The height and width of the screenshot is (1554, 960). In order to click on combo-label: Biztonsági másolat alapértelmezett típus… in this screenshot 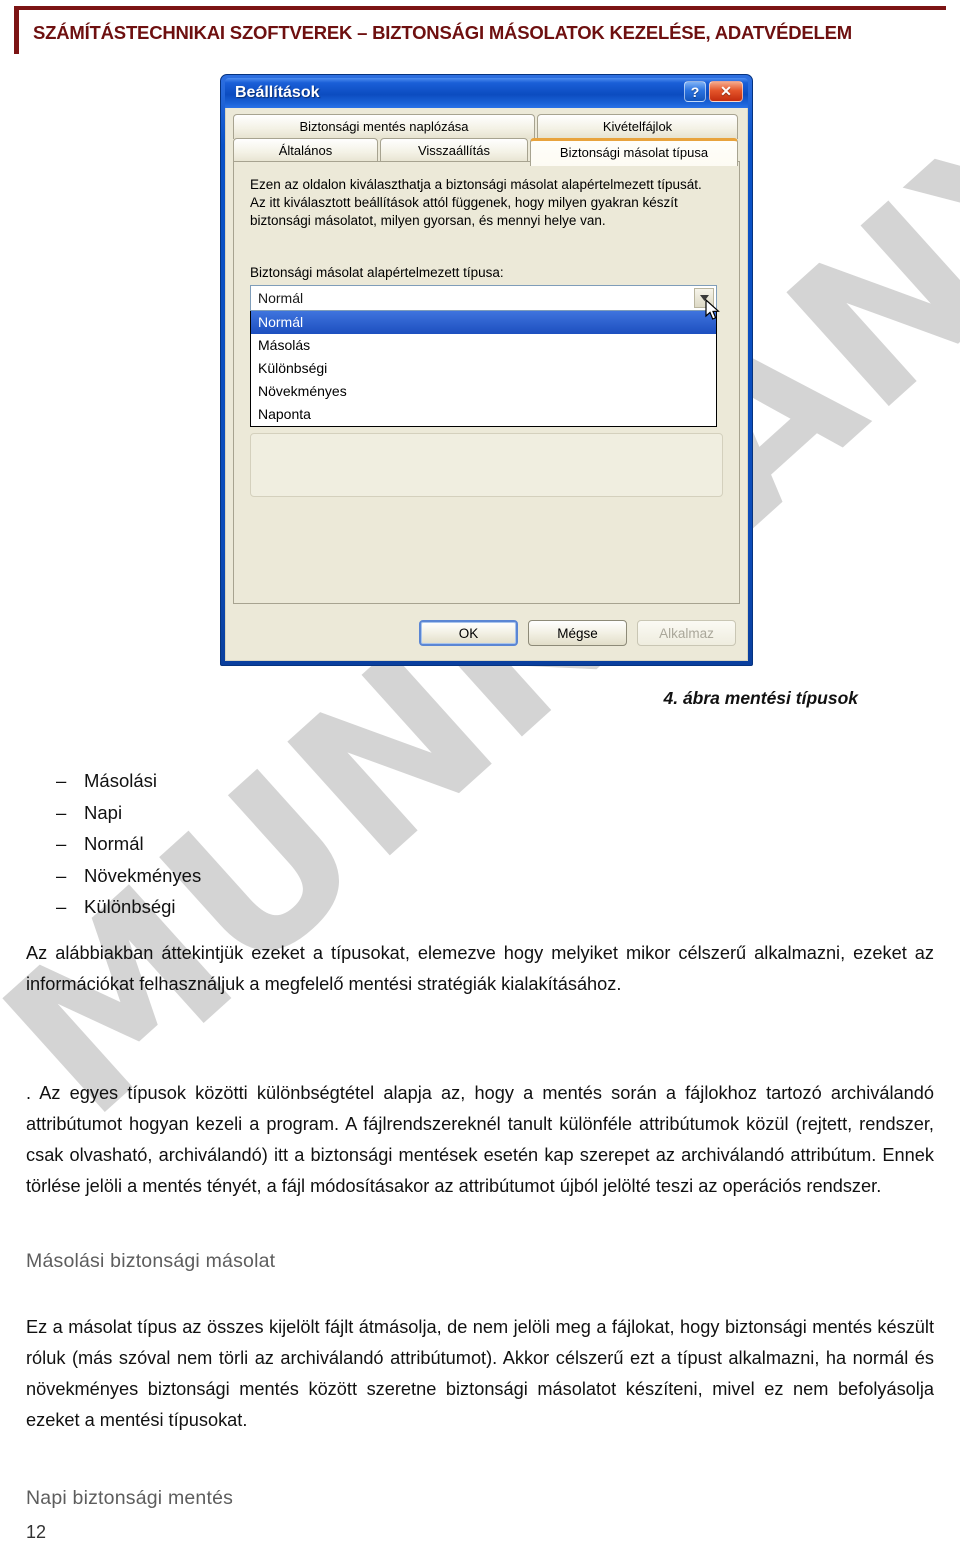, I will do `click(377, 273)`.